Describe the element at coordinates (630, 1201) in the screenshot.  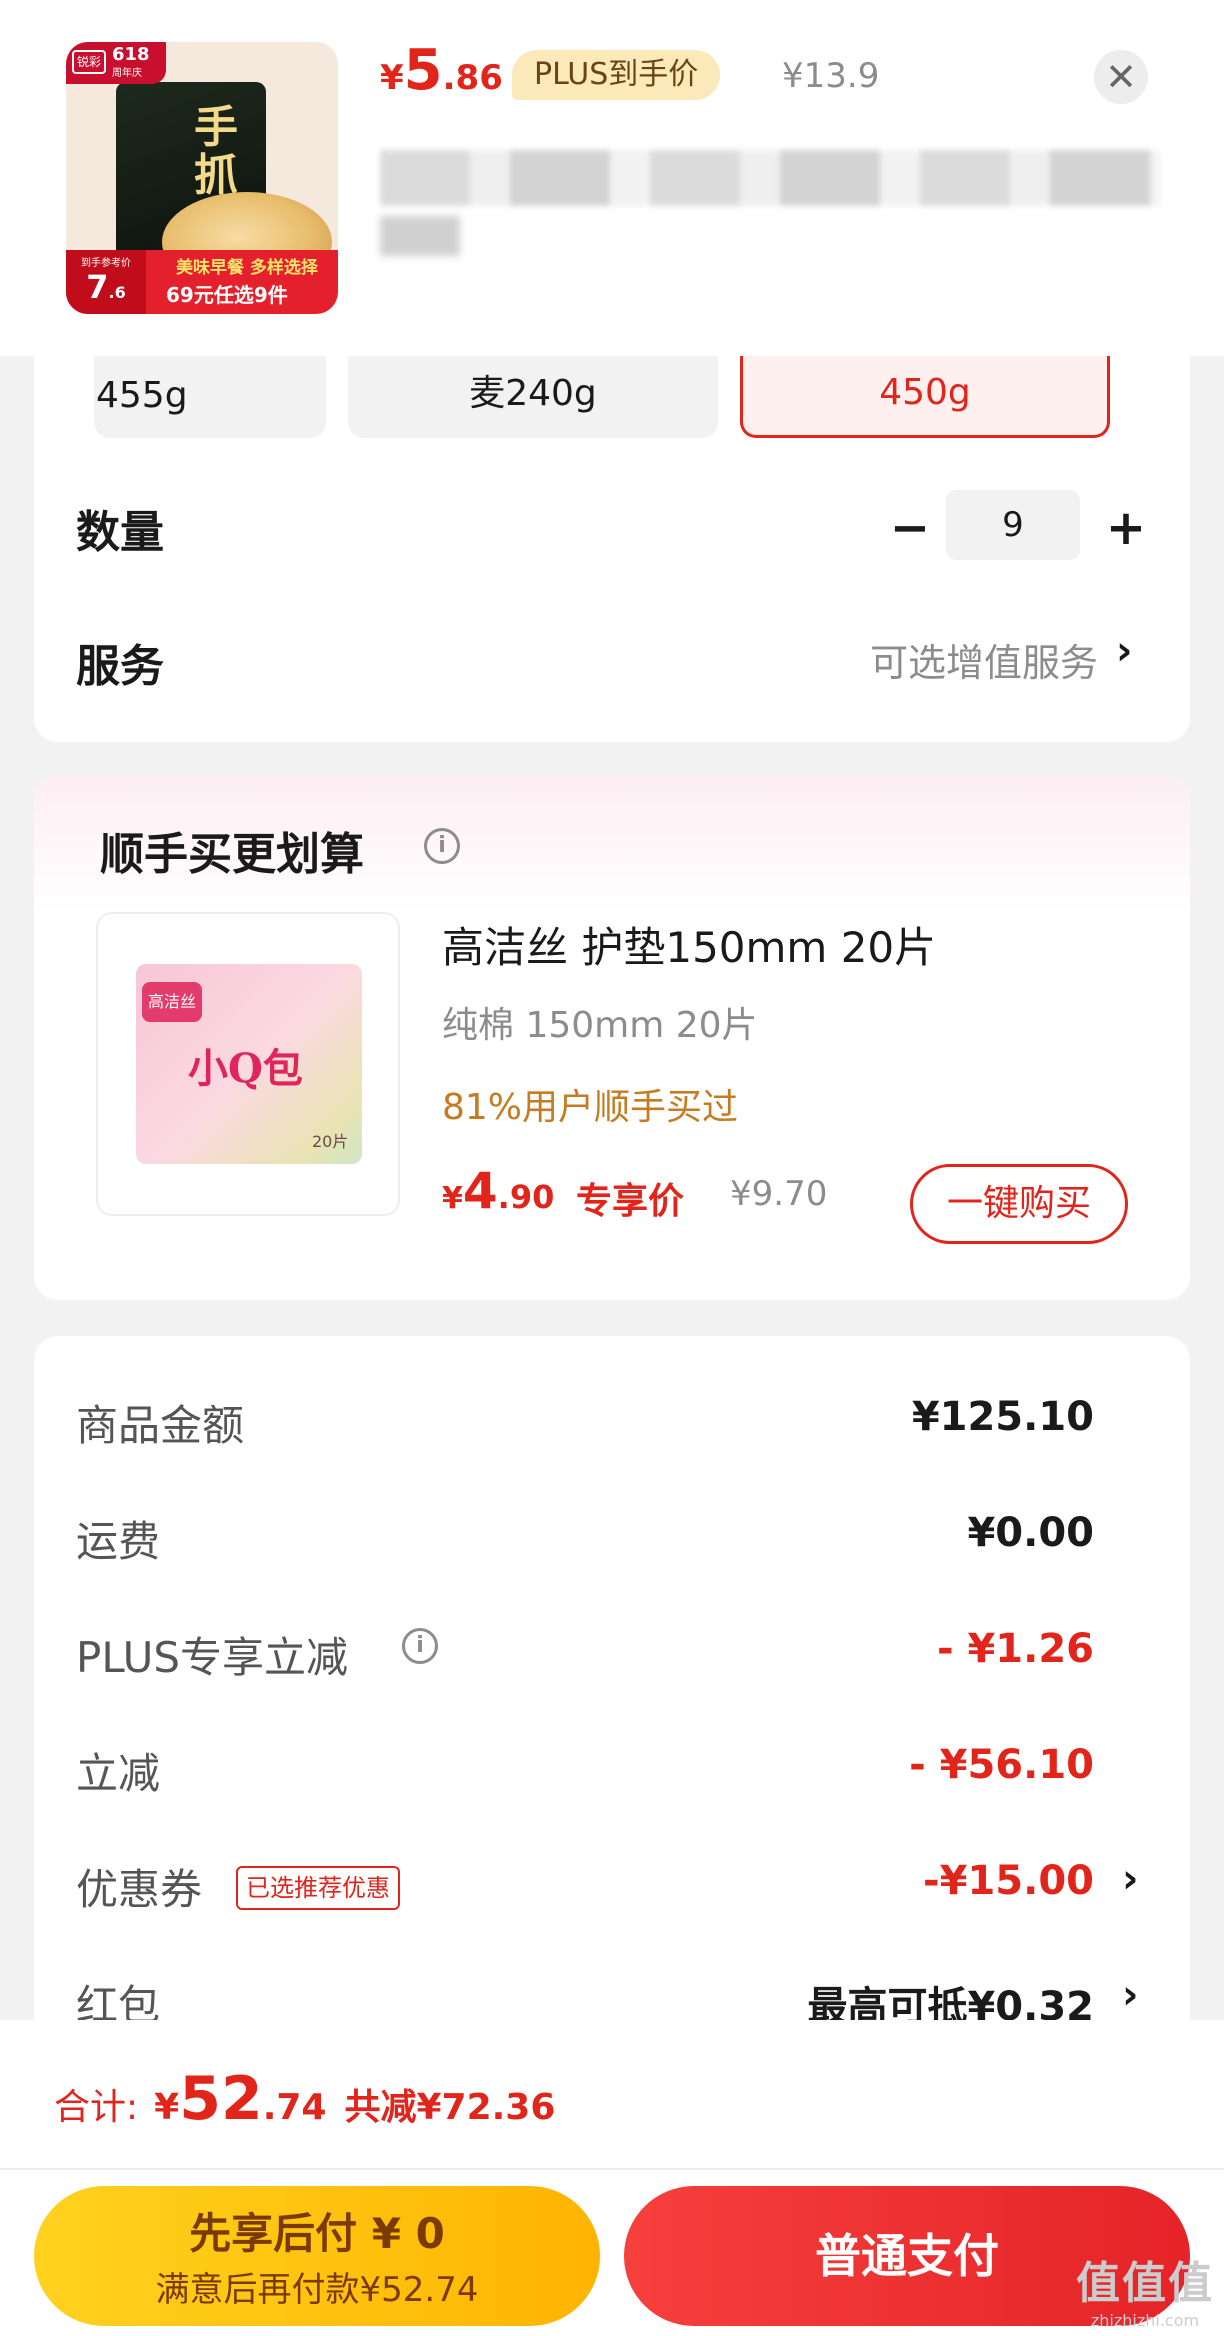
I see `bundle-price-tag: 专享价` at that location.